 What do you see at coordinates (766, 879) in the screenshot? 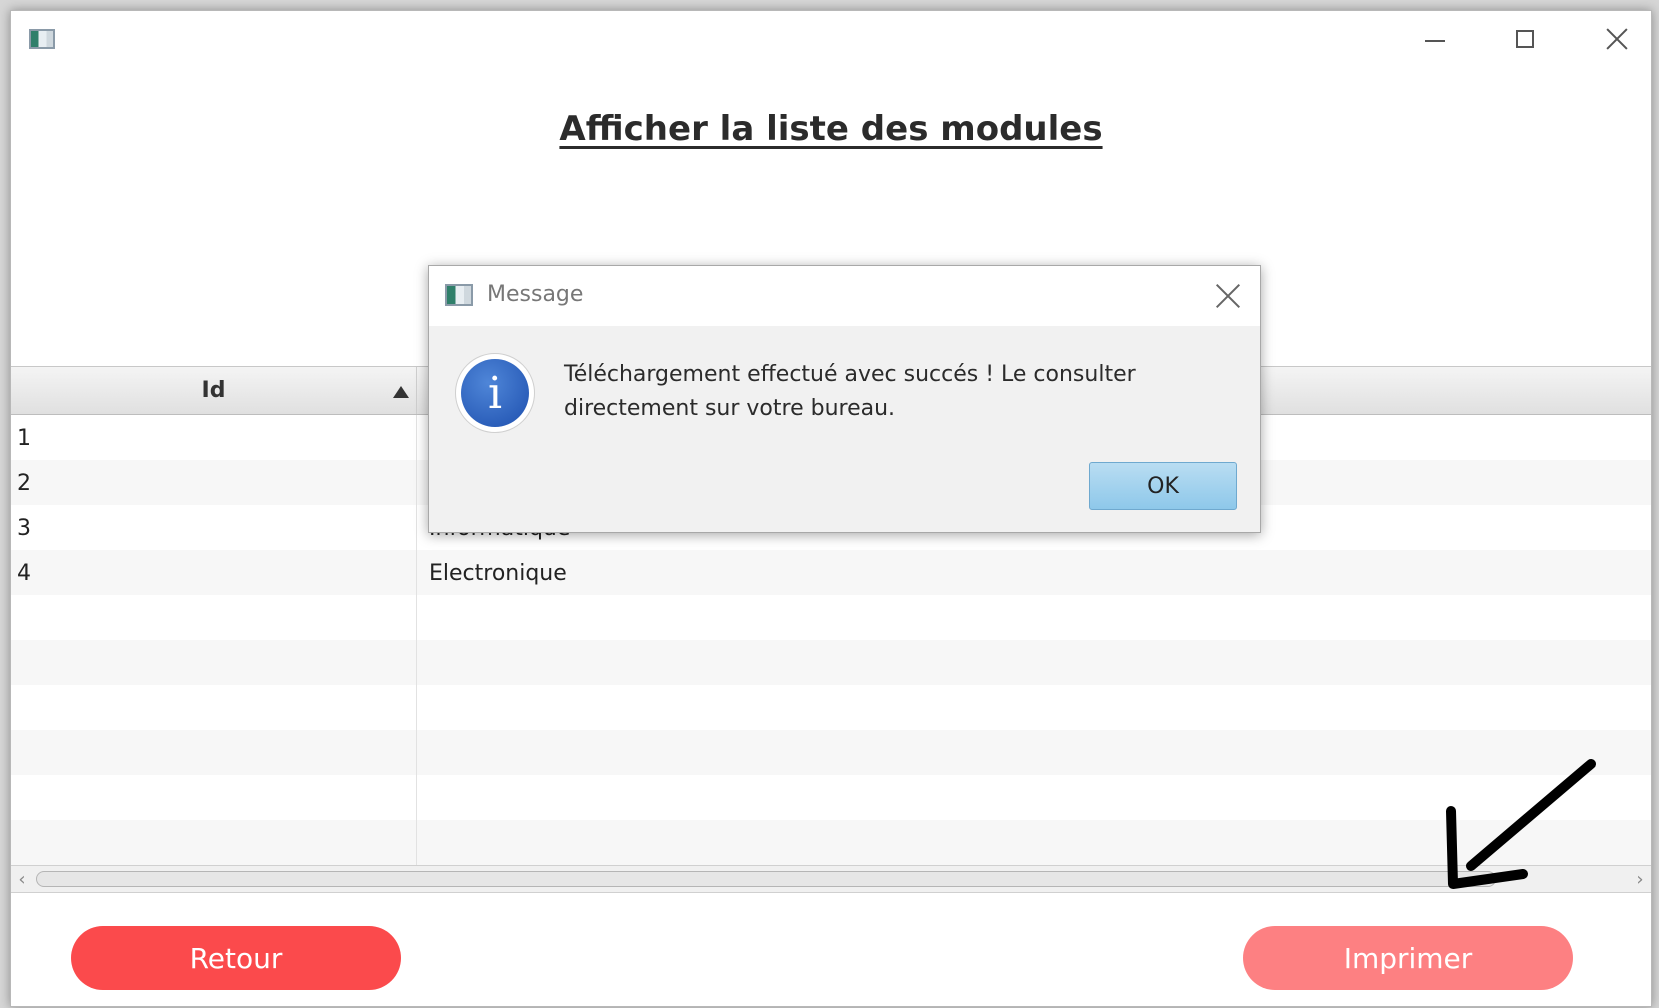
I see `scrollbar-thumb` at bounding box center [766, 879].